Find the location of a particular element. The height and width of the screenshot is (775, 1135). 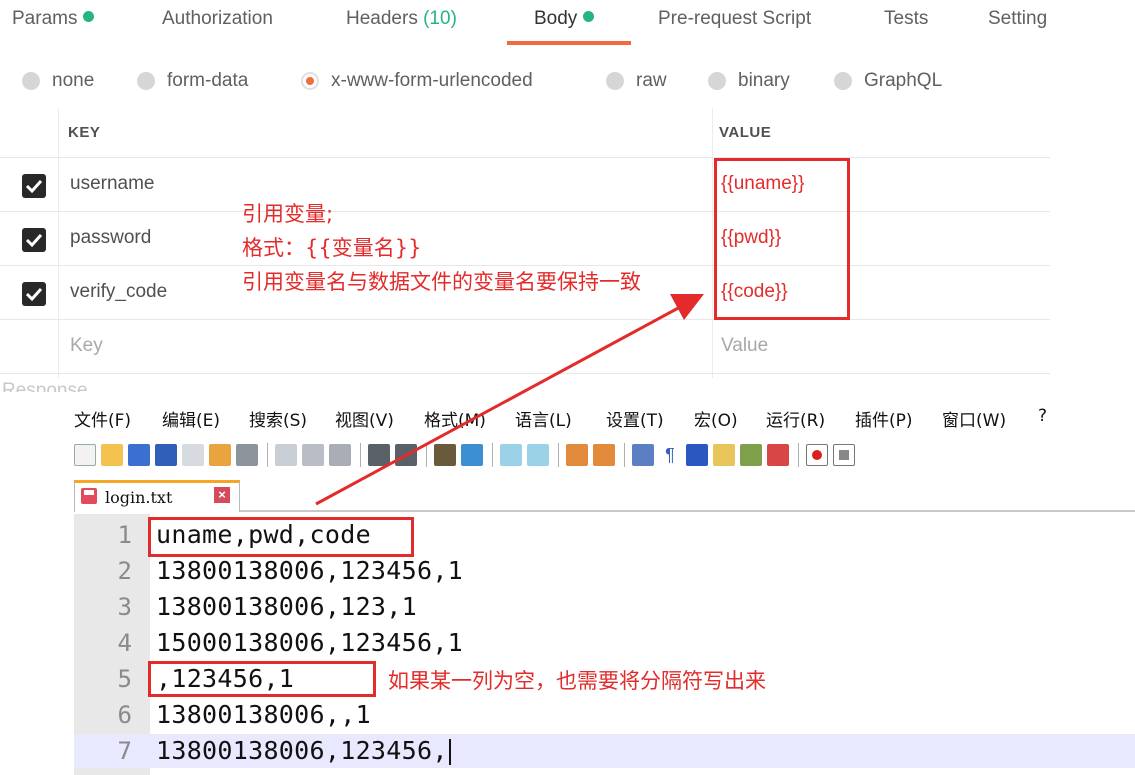

value-column-header: VALUE is located at coordinates (745, 132).